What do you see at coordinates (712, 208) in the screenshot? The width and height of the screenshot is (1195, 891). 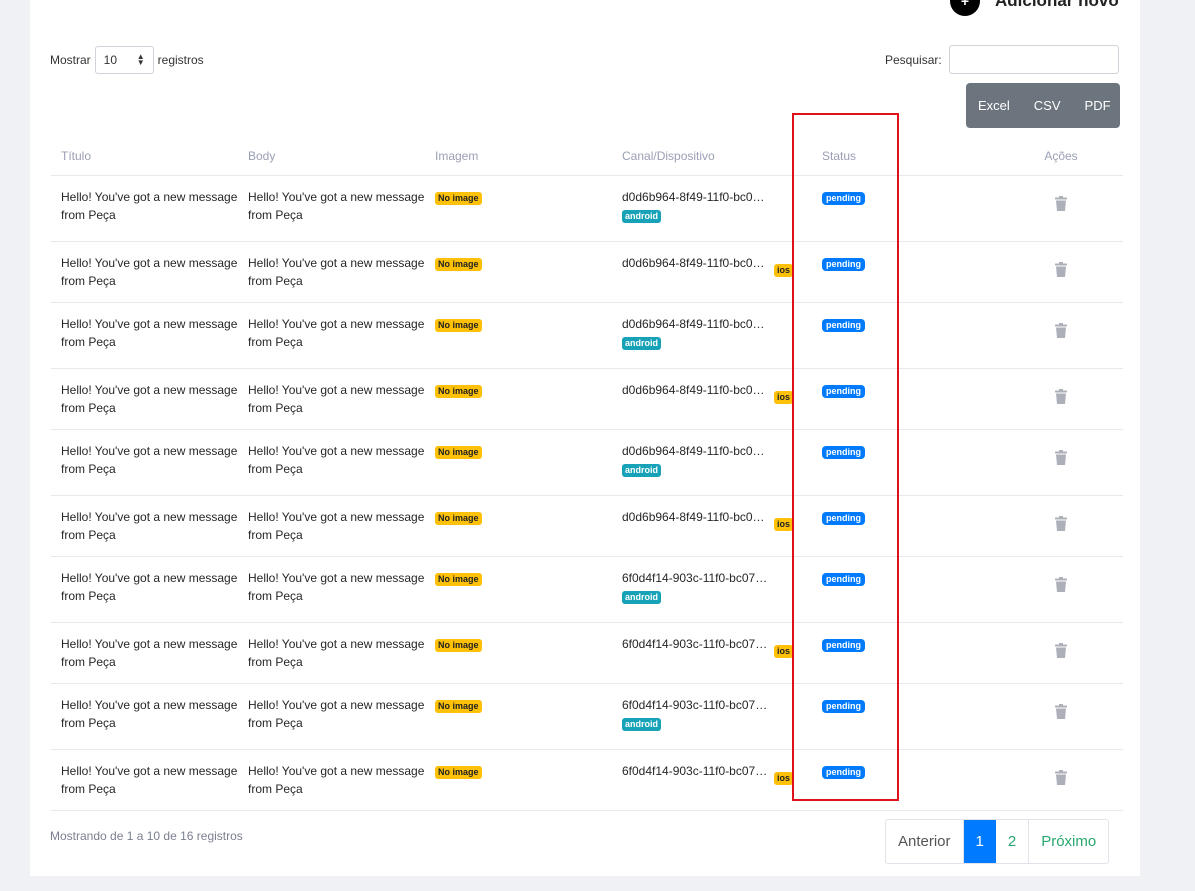 I see `cell-canal: d0d6b964-8f49-11f0-bc0… android` at bounding box center [712, 208].